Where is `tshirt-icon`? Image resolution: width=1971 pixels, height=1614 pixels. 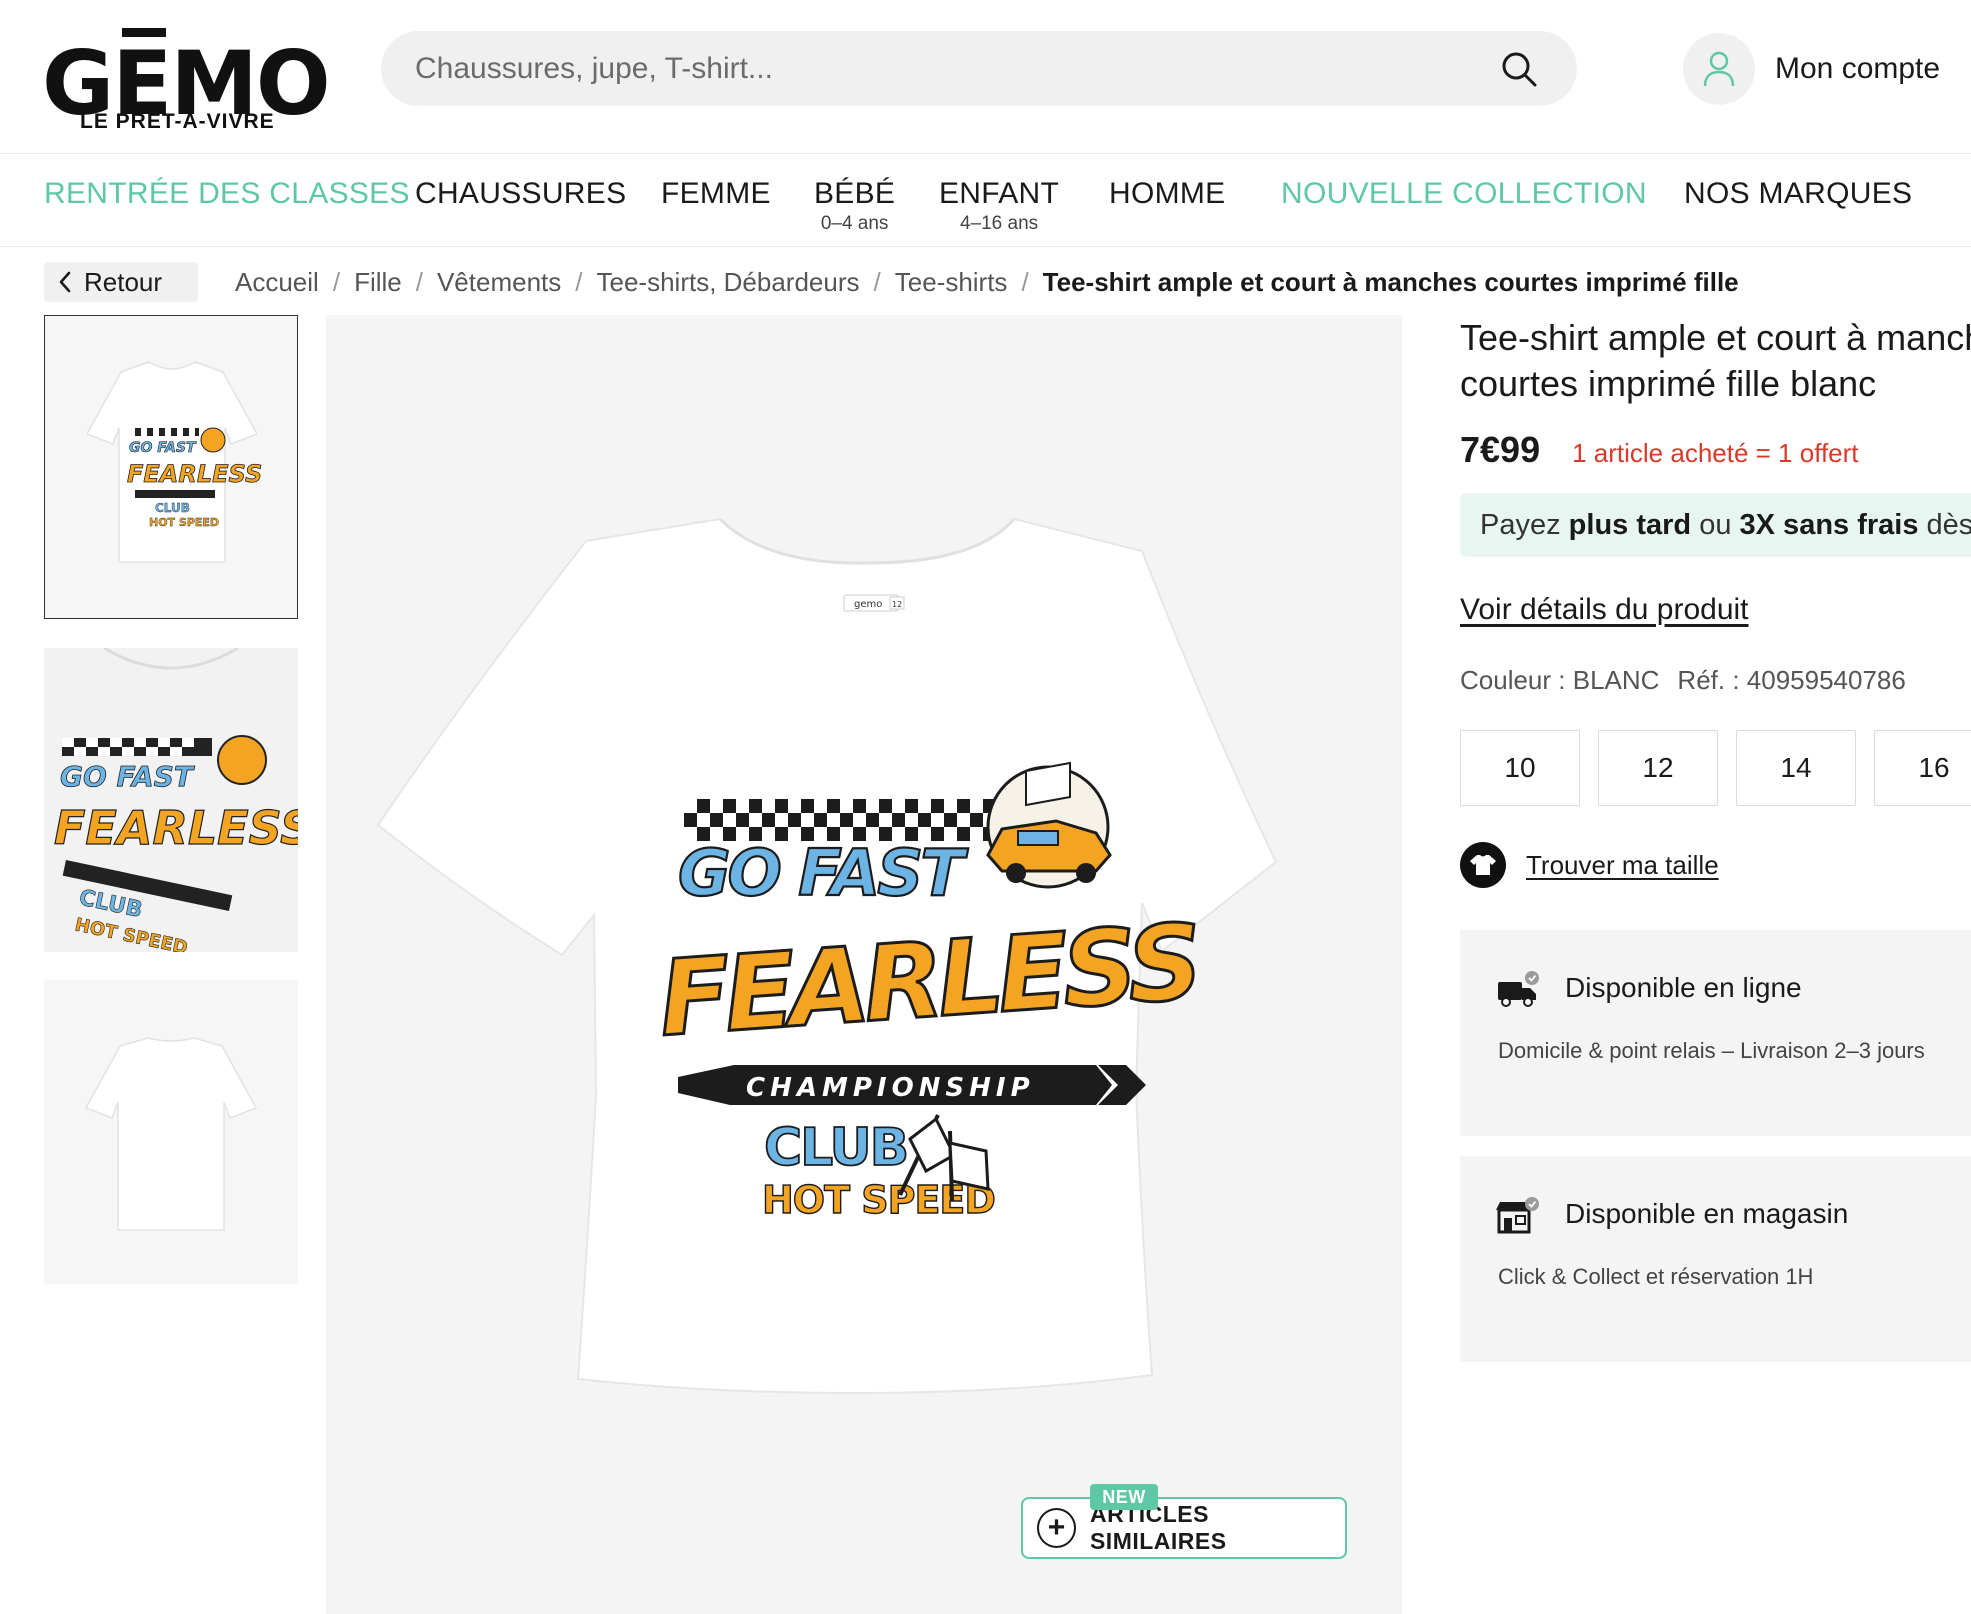
tshirt-icon is located at coordinates (1483, 865).